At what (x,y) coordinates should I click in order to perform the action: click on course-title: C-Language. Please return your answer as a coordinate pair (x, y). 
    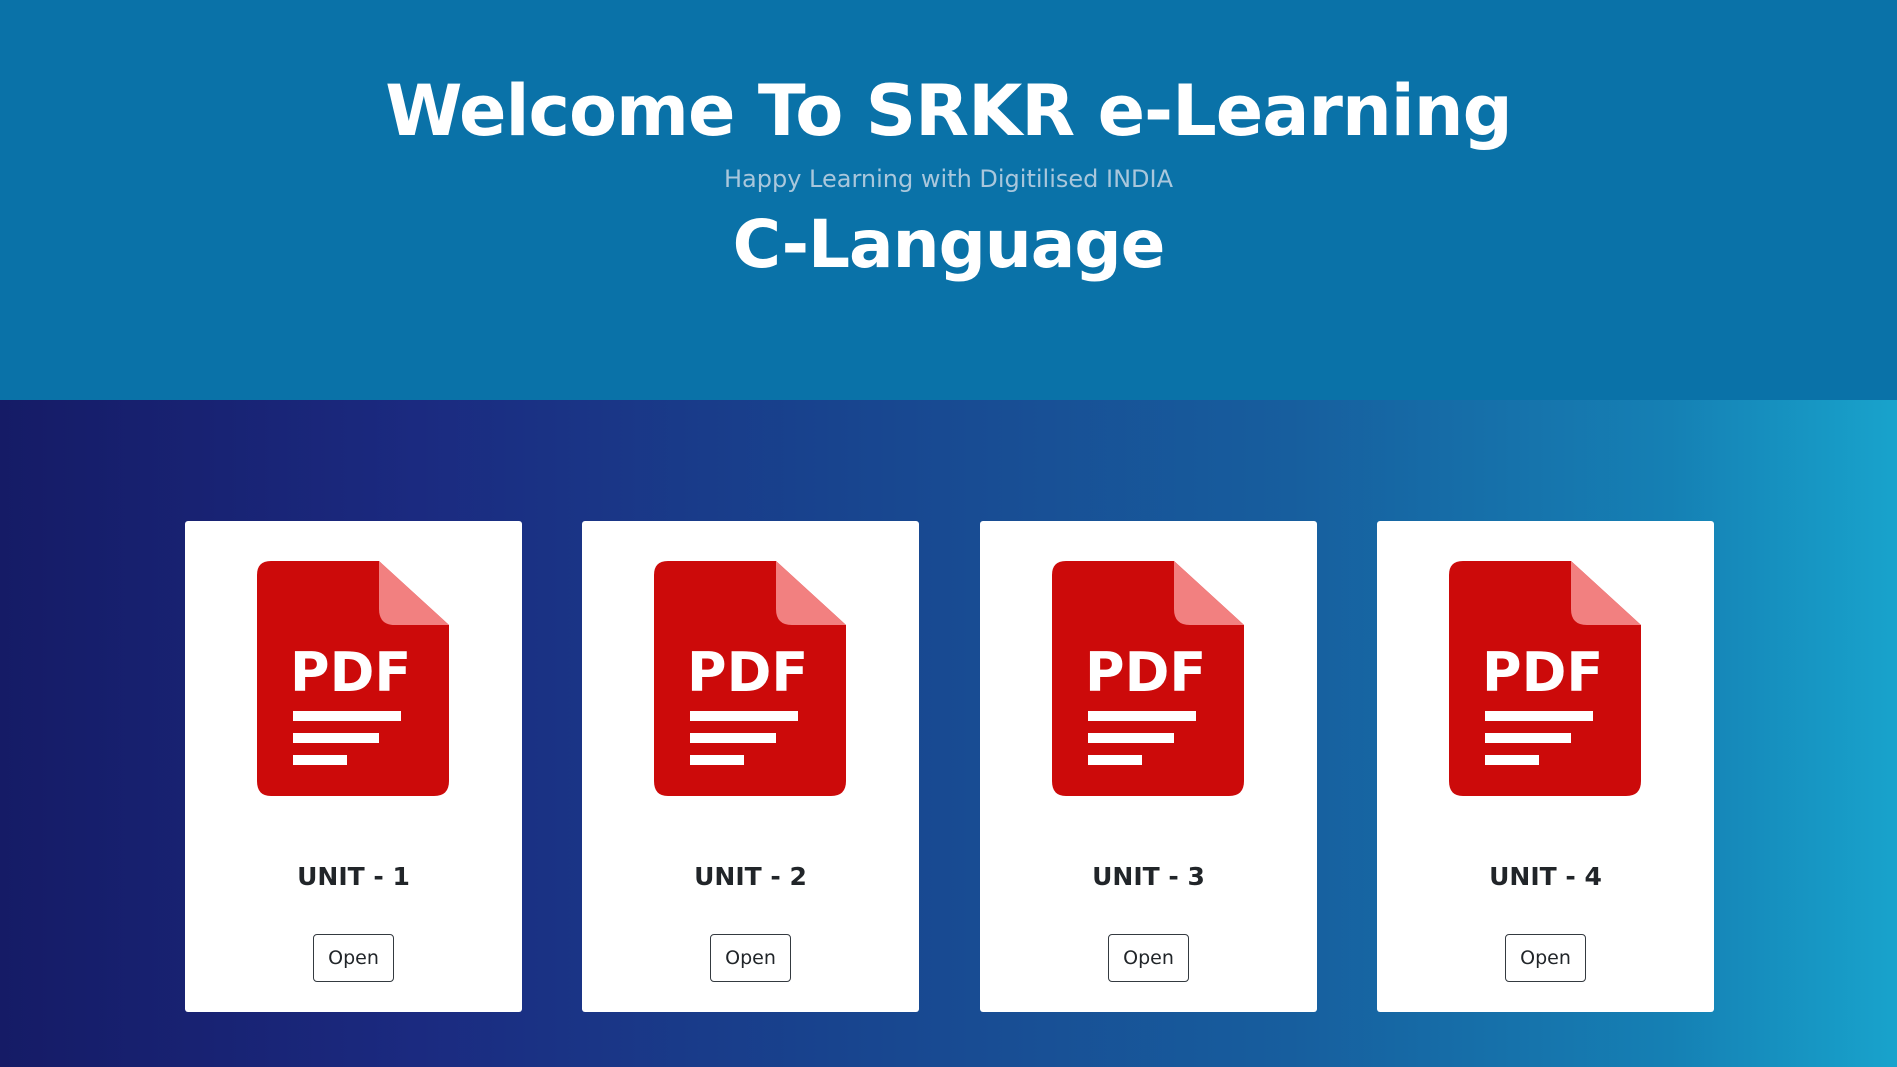
    Looking at the image, I should click on (949, 244).